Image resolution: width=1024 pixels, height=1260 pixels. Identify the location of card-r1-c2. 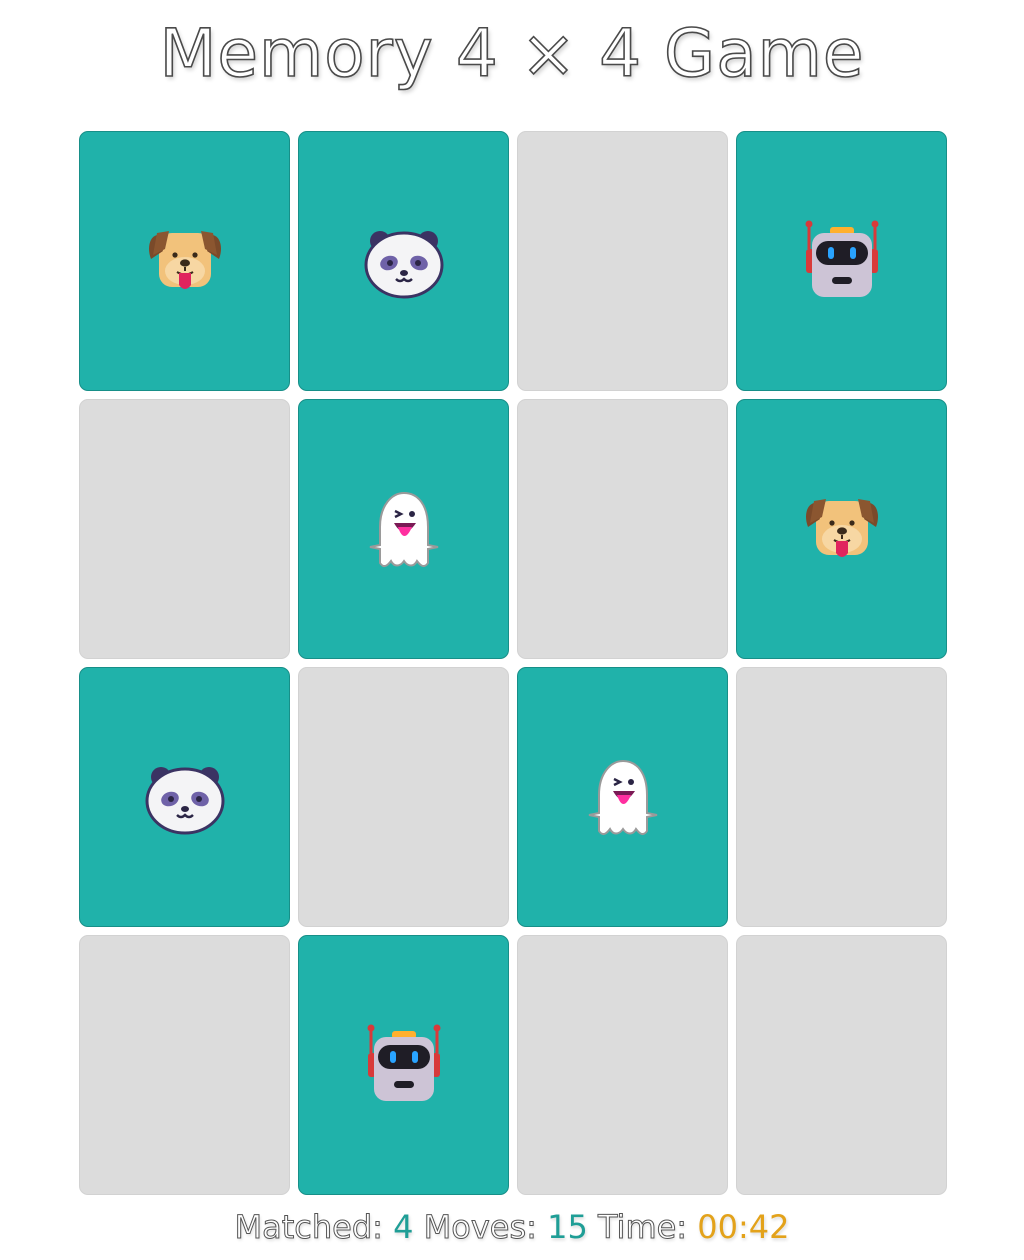
(403, 261).